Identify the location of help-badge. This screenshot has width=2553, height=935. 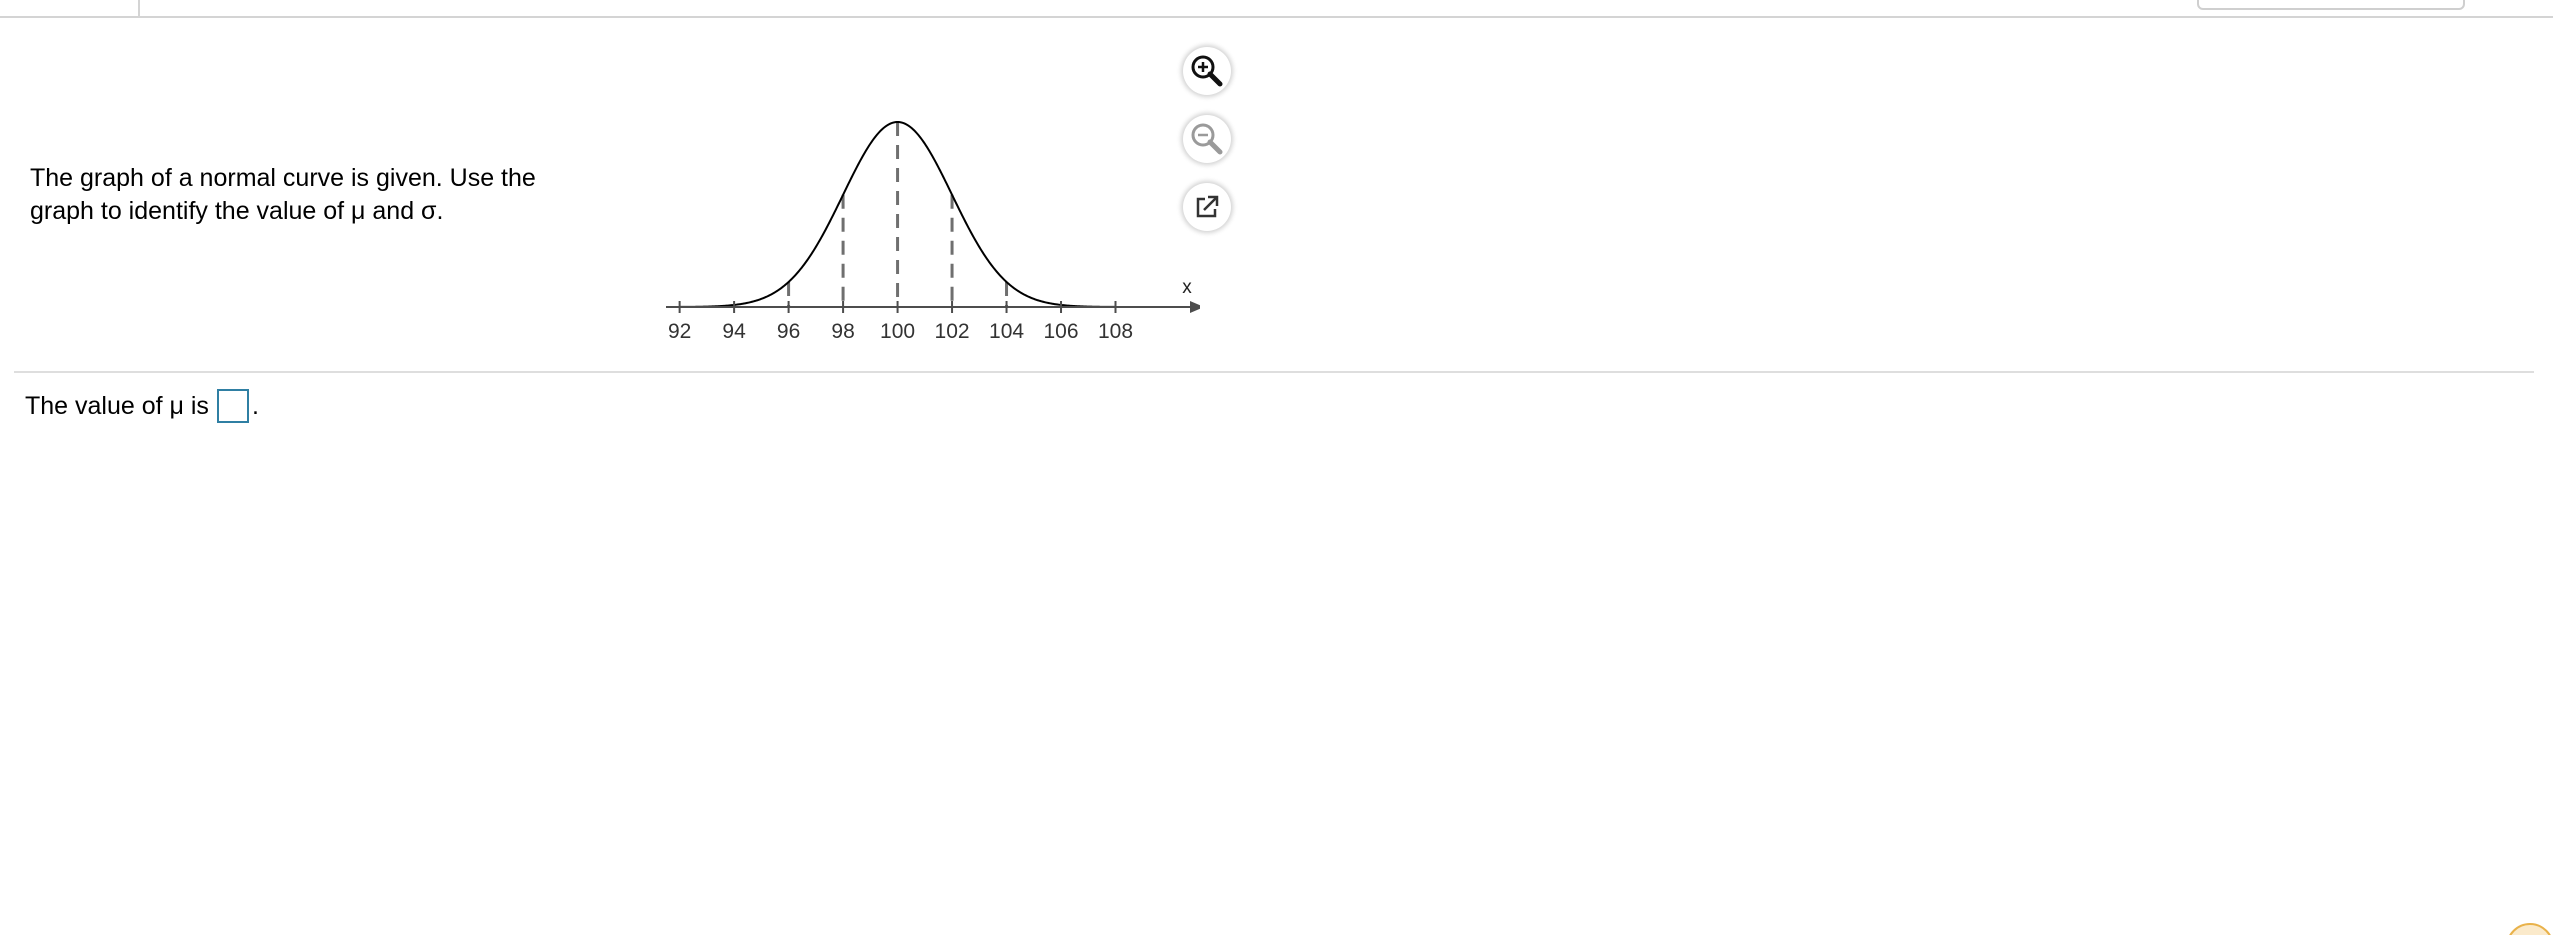
(2529, 929).